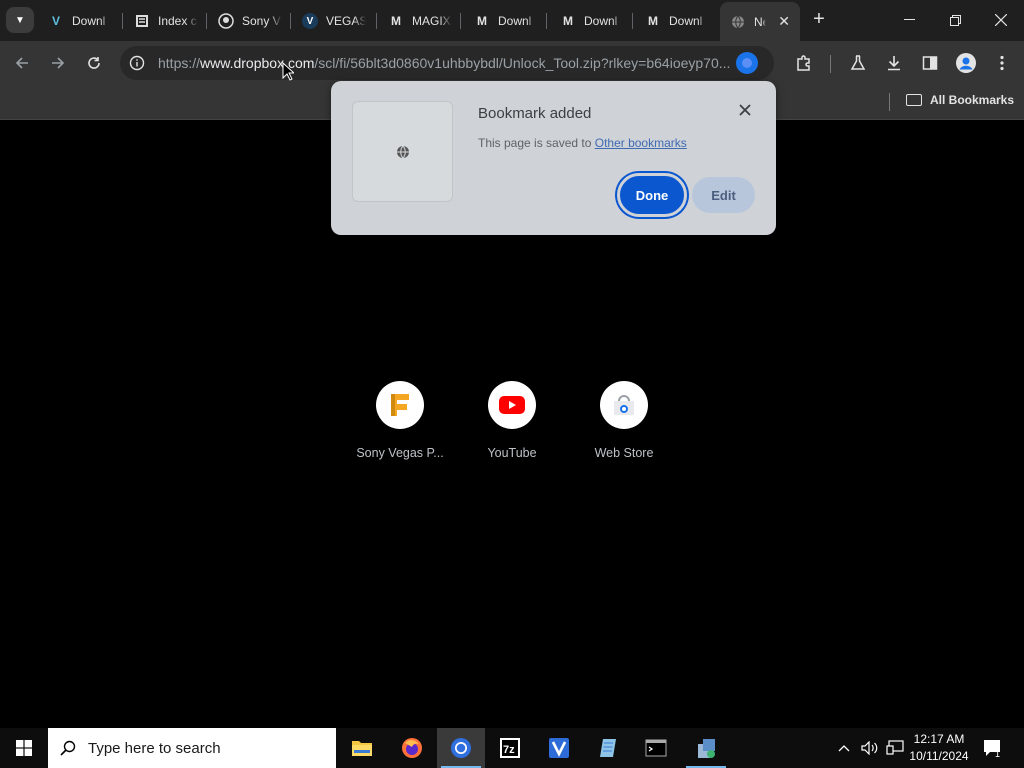  I want to click on taskbar-chrome, so click(461, 748).